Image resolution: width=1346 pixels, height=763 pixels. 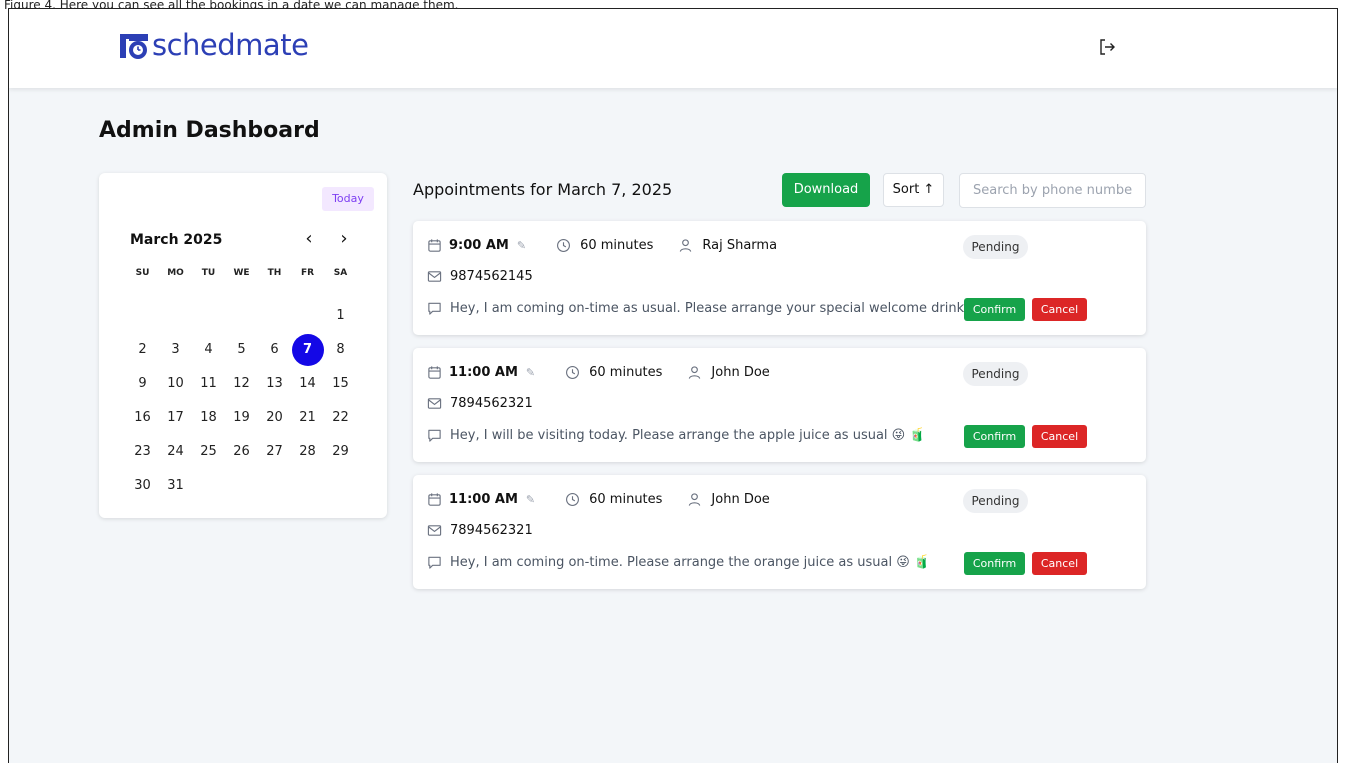 I want to click on calendar-day-number: 13, so click(x=274, y=383).